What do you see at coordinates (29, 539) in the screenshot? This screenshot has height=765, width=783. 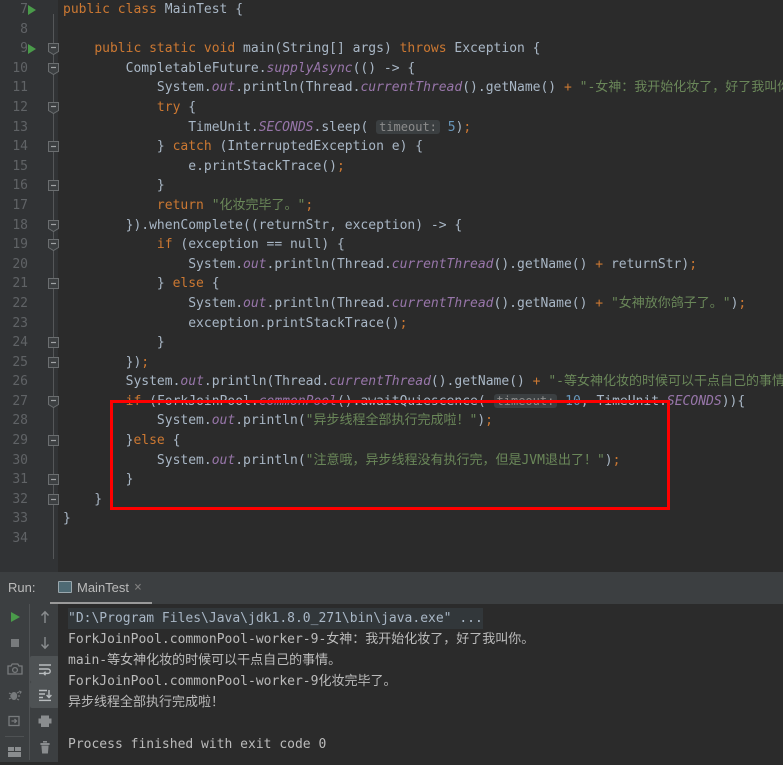 I see `gutter-line-34: 34` at bounding box center [29, 539].